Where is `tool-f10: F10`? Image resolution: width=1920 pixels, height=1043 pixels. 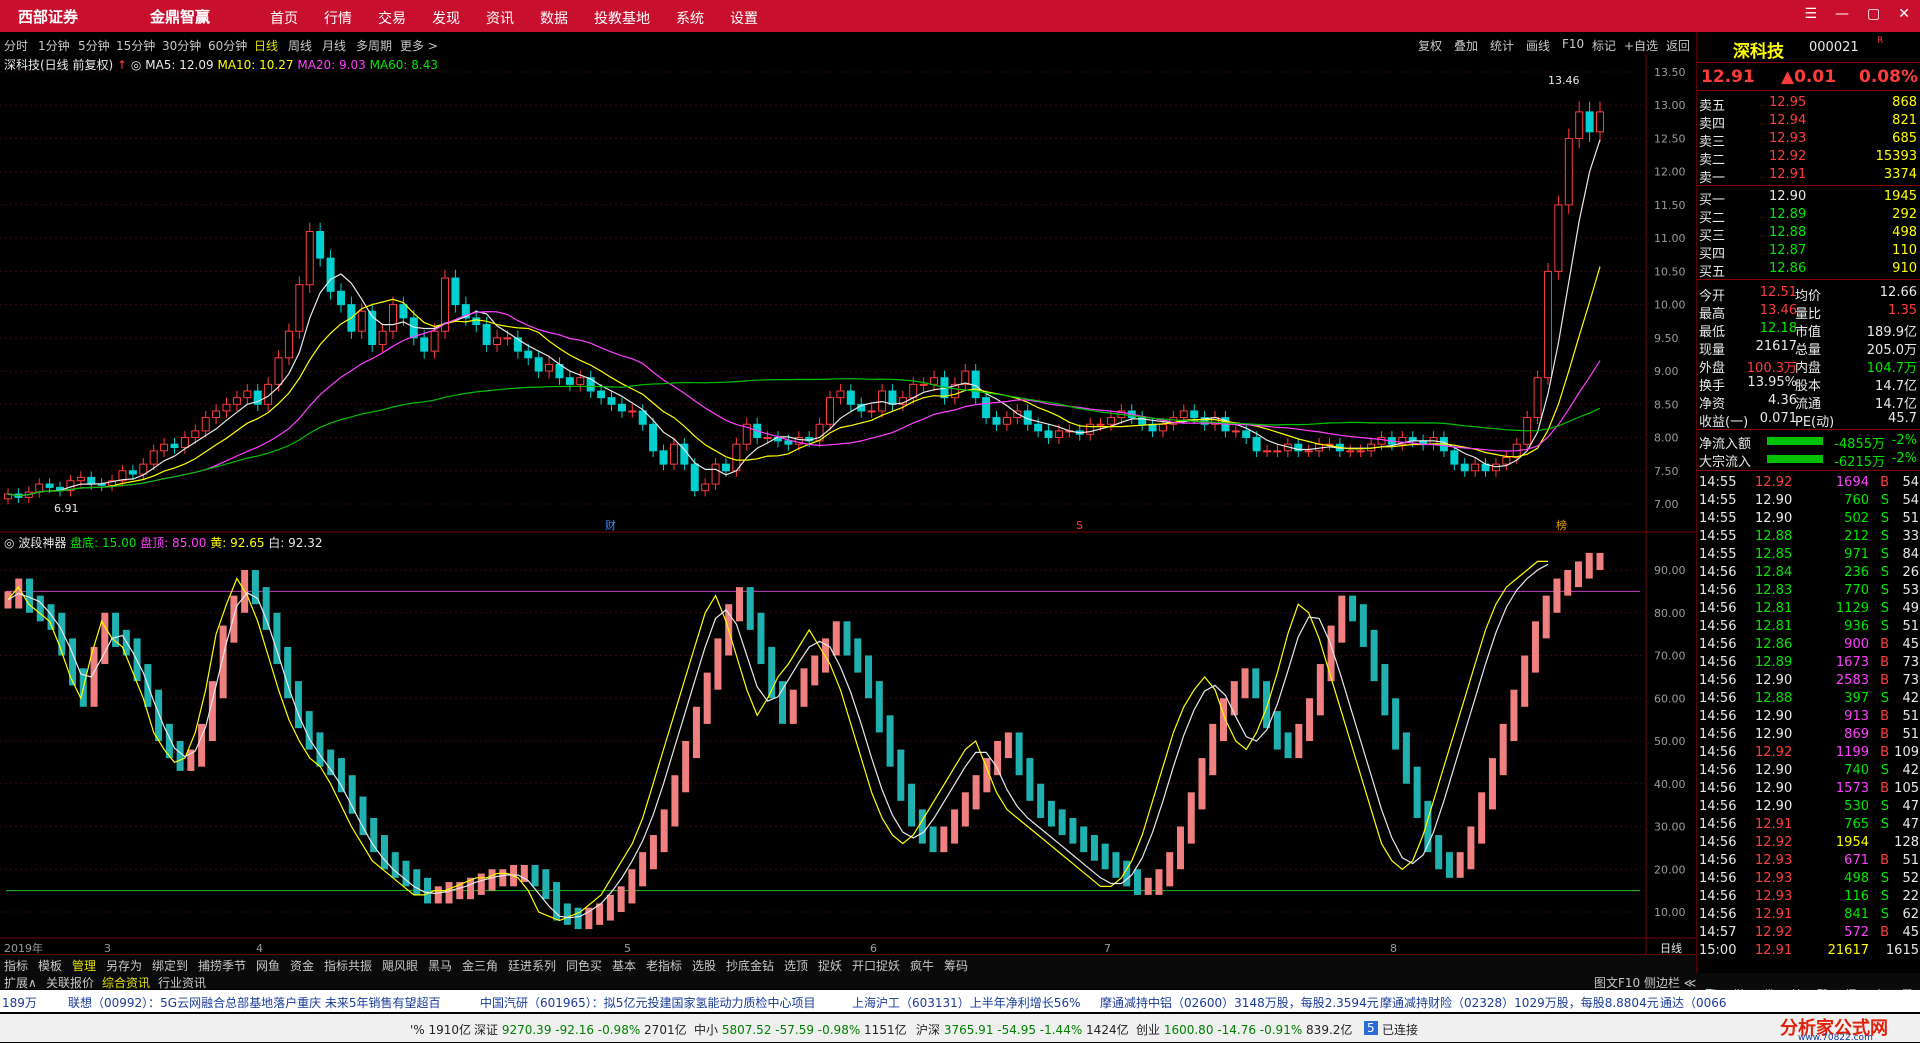
tool-f10: F10 is located at coordinates (1573, 44).